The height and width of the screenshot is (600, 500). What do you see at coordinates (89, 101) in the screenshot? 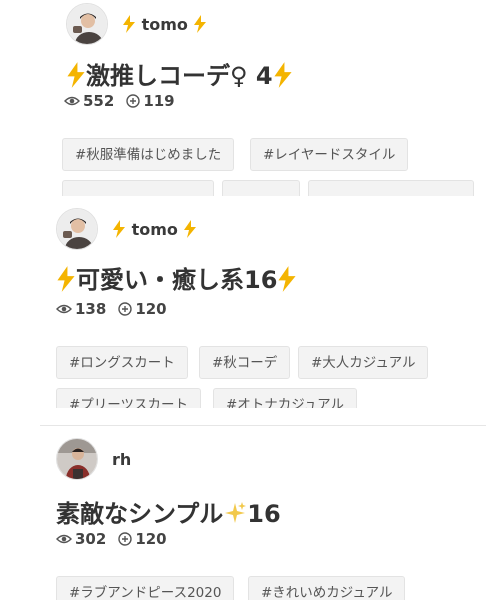
I see `view-count: 552` at bounding box center [89, 101].